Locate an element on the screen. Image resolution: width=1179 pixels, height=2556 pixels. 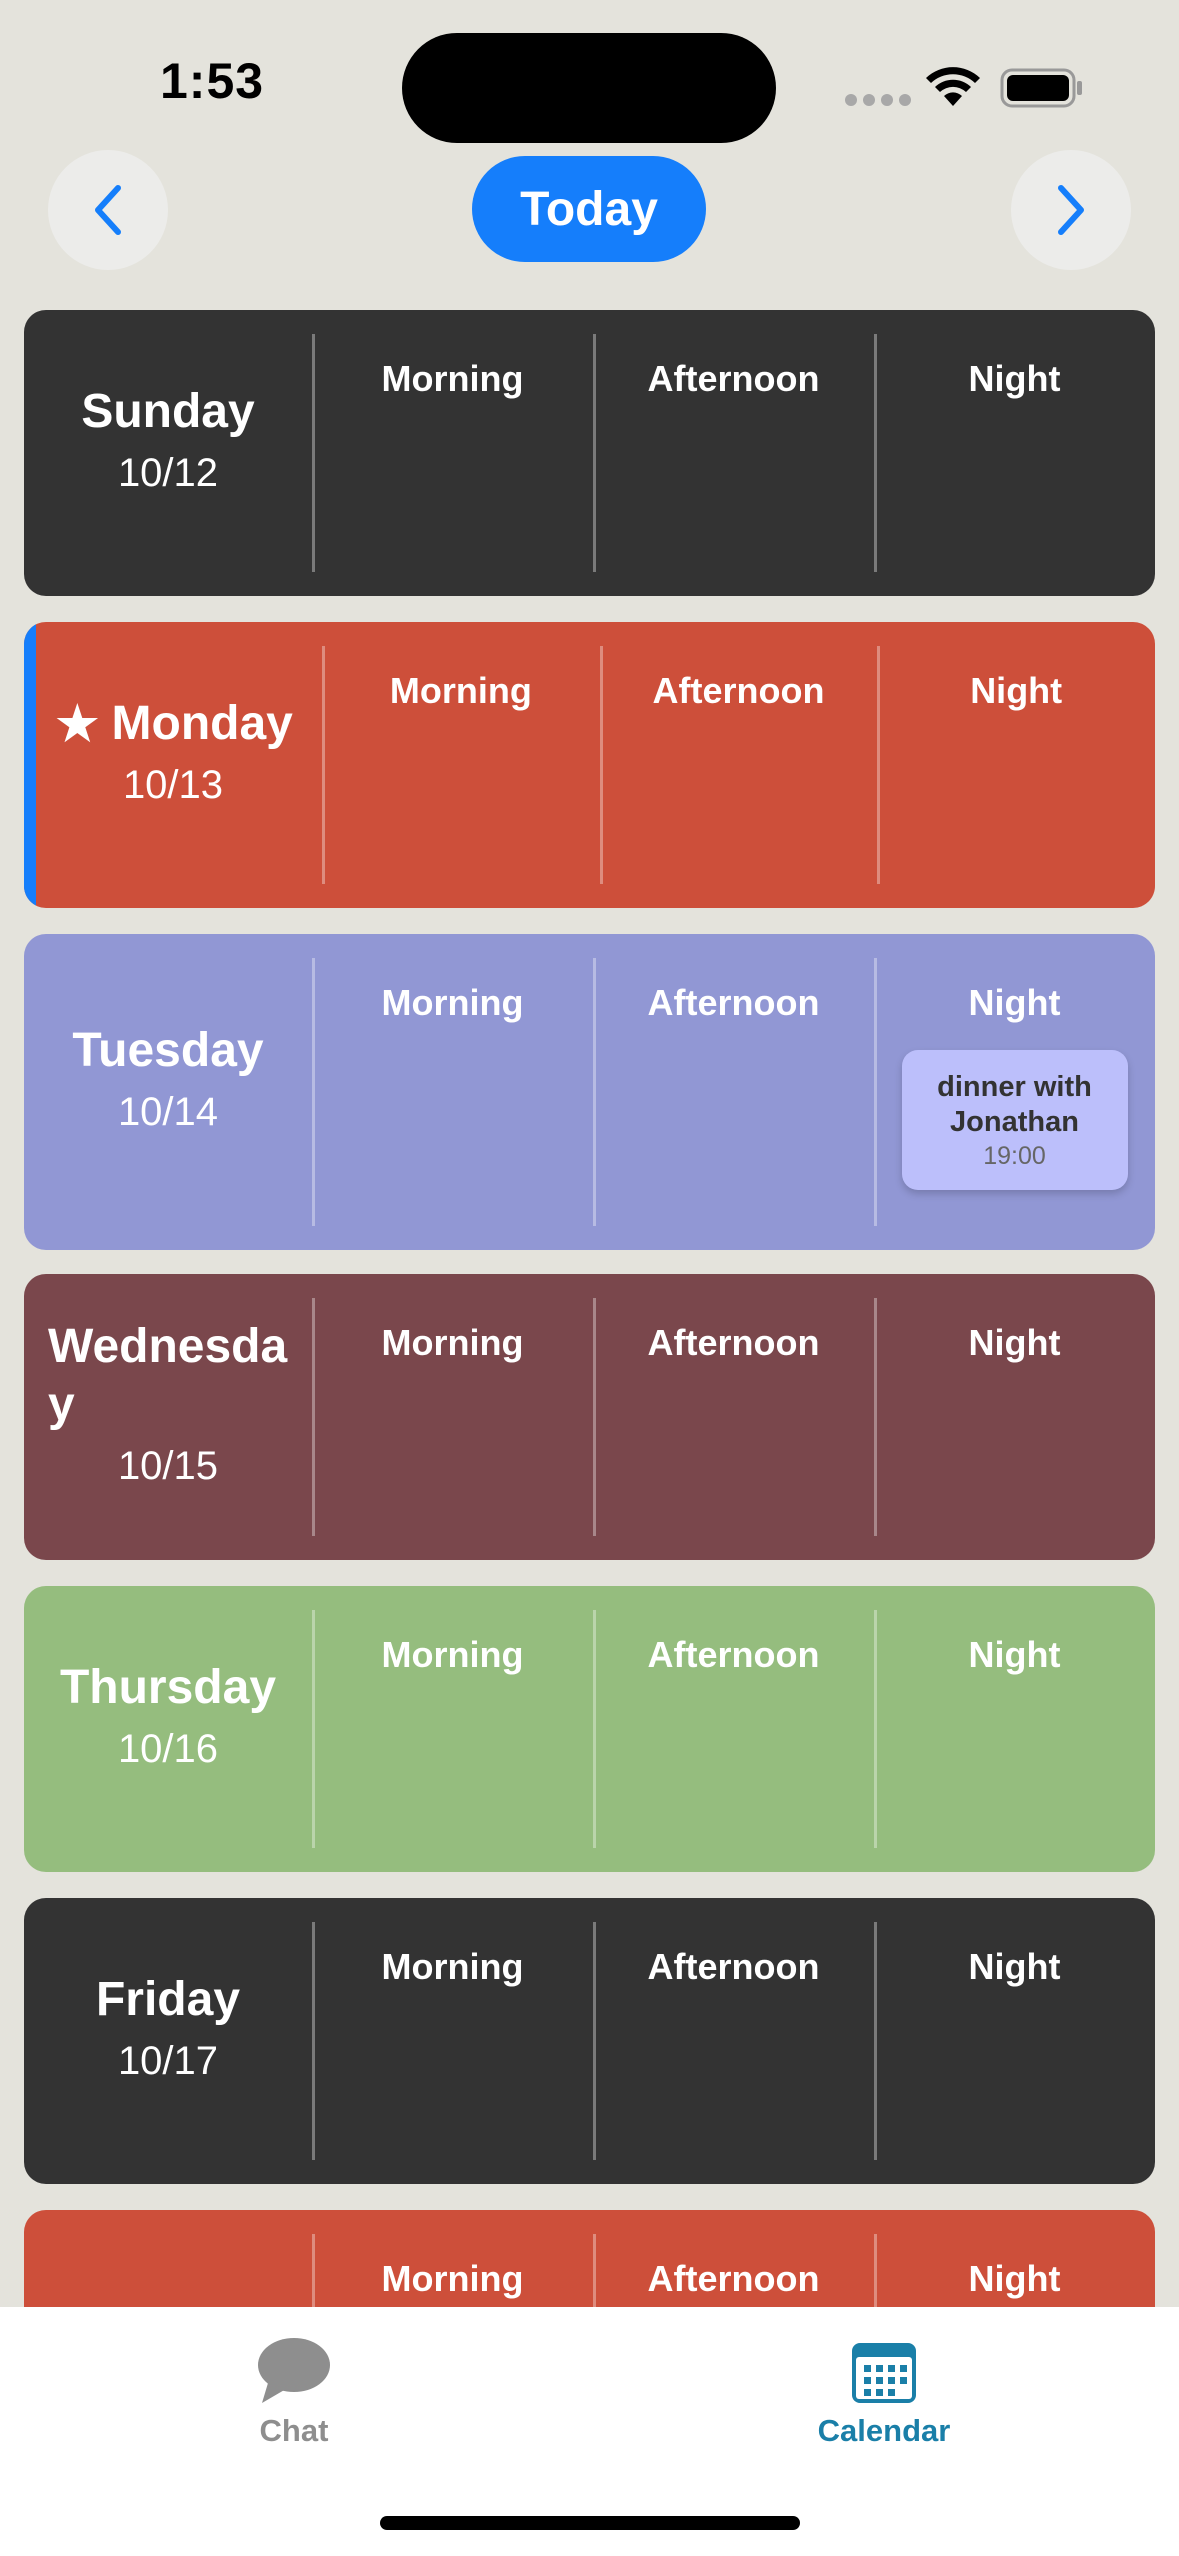
day-label: Sunday 10/12 is located at coordinates (168, 453).